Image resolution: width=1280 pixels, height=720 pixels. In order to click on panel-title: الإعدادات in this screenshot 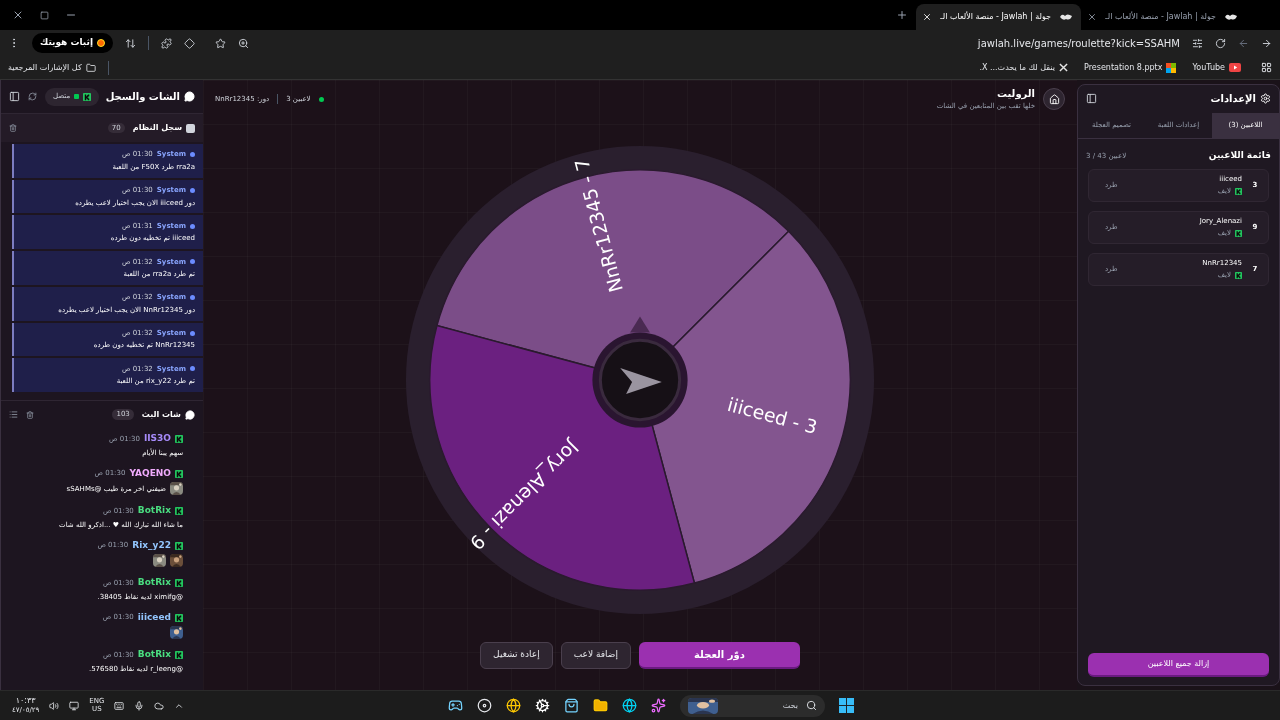, I will do `click(1233, 98)`.